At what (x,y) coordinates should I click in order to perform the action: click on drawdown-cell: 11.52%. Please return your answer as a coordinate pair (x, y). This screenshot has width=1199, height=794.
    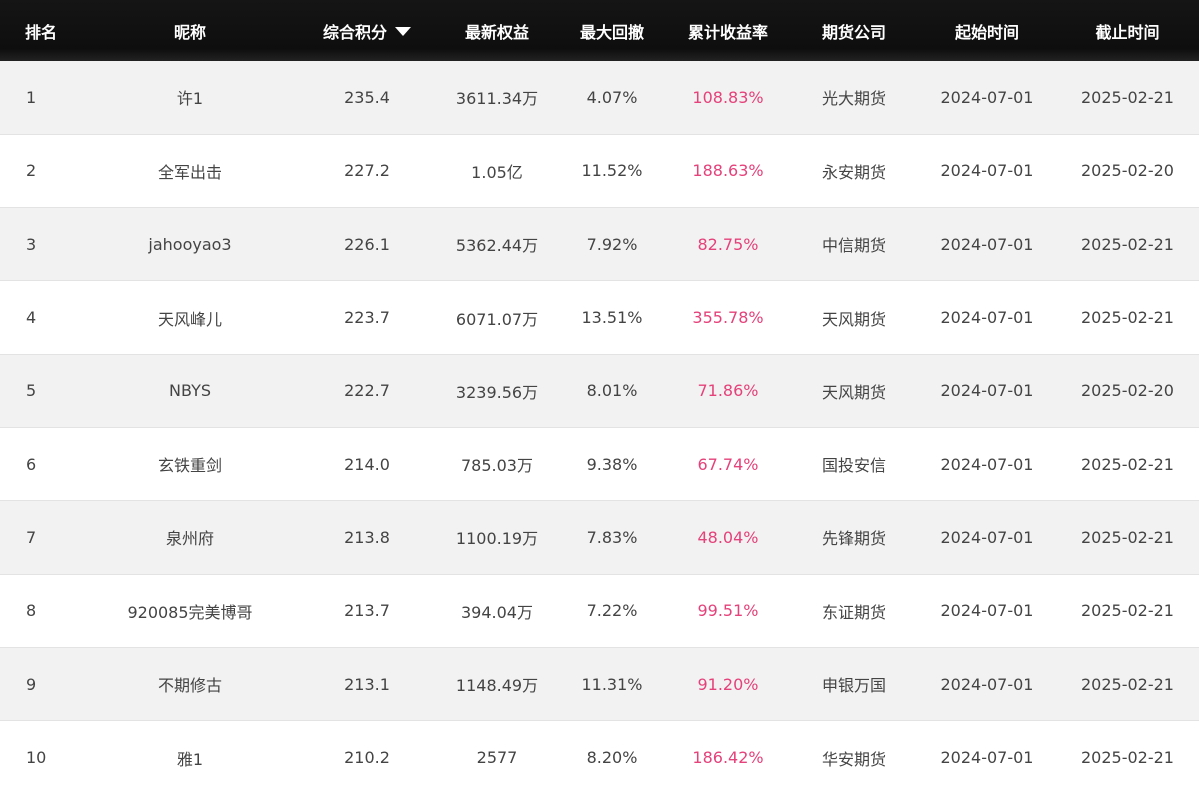
    Looking at the image, I should click on (612, 170).